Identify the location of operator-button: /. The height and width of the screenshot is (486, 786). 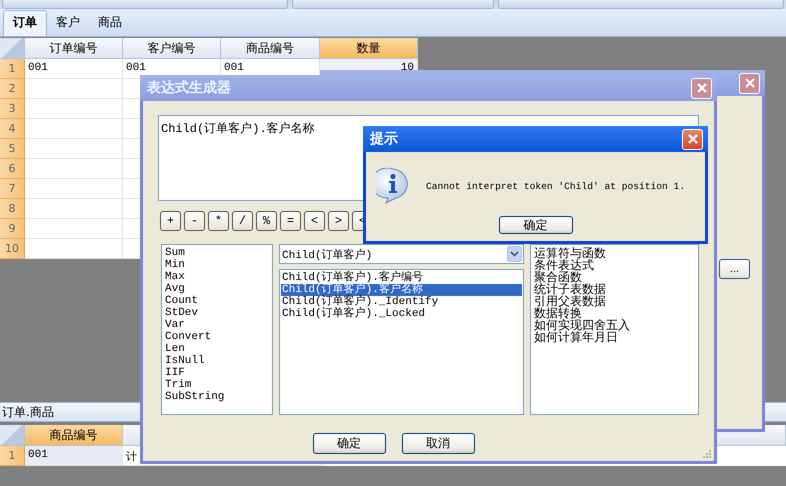
(242, 221).